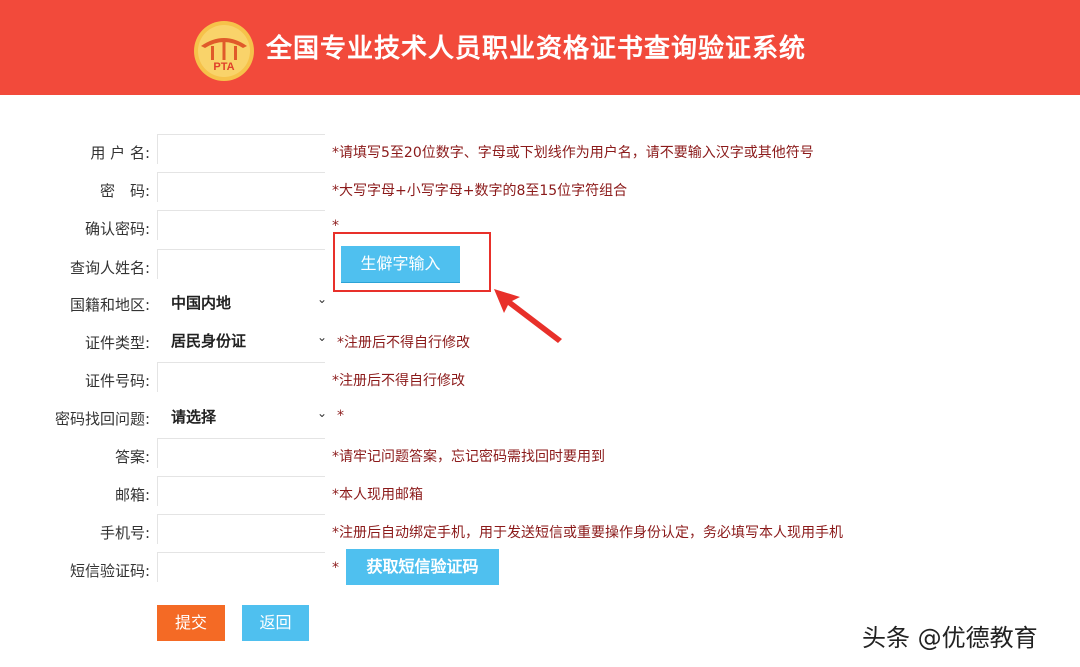  I want to click on sms-code-label: 短信验证码:, so click(109, 571).